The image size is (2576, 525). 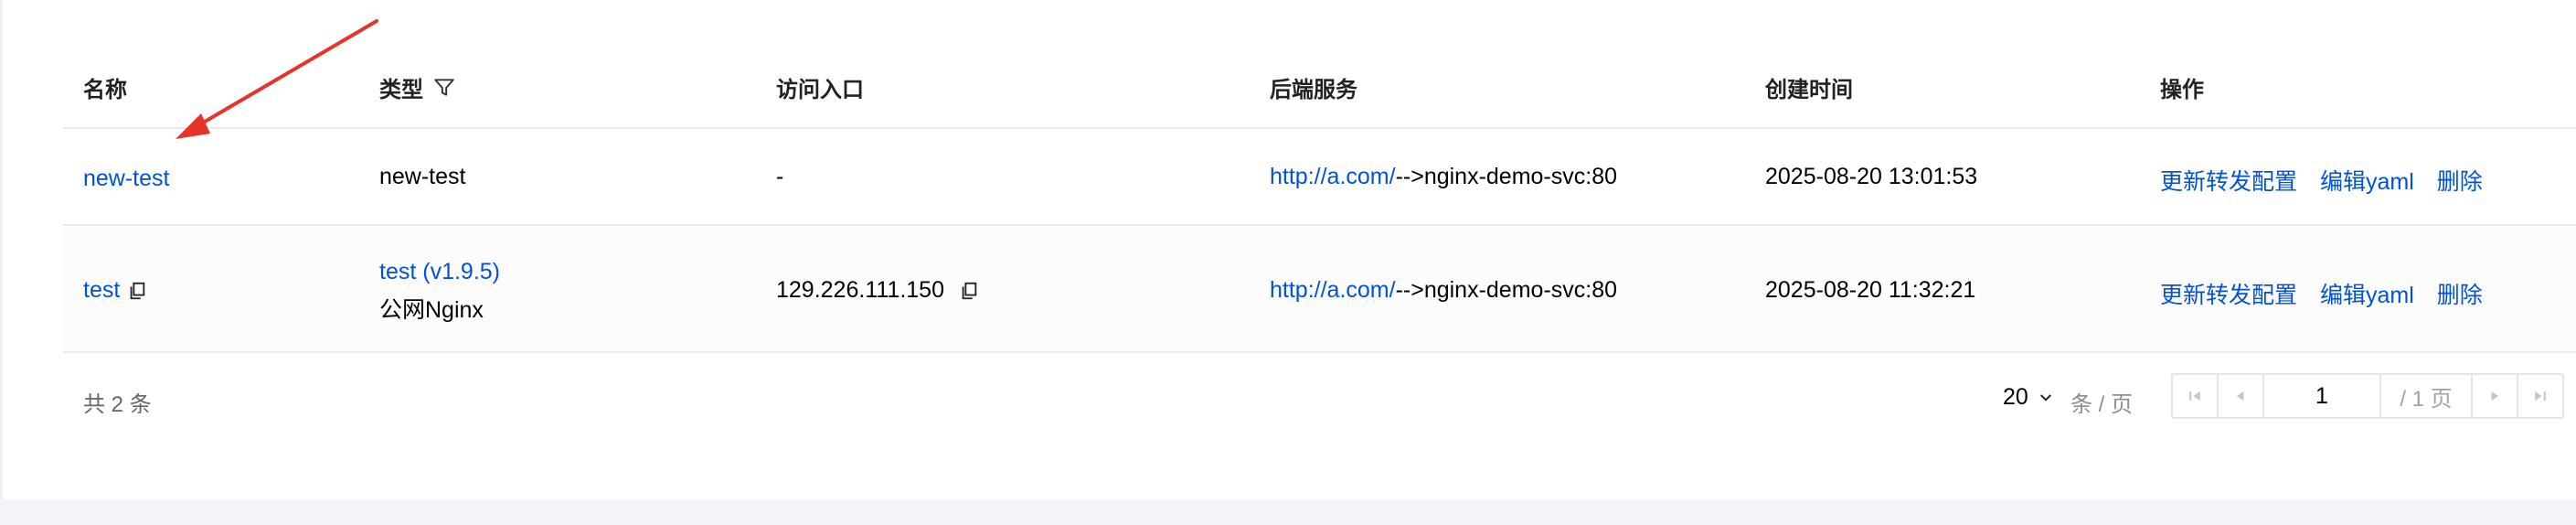 I want to click on ingress-entry-cell: 129.226.111.150, so click(x=877, y=290).